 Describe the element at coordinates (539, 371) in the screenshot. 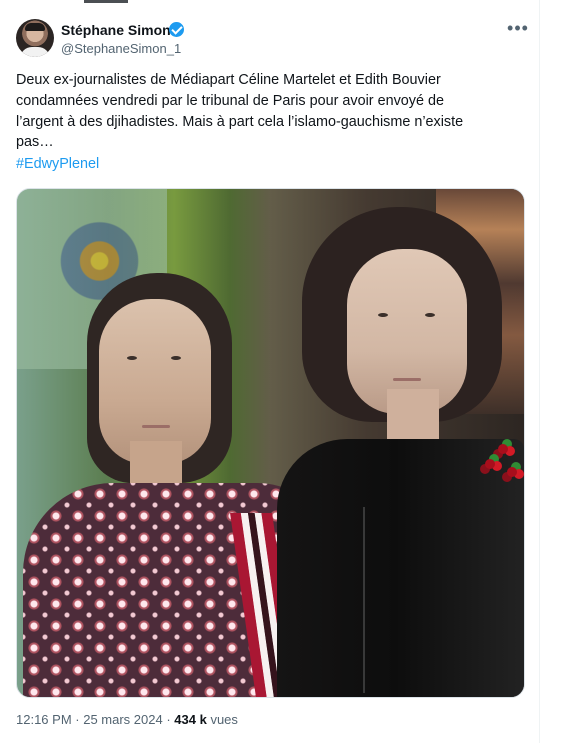

I see `timeline-border` at that location.